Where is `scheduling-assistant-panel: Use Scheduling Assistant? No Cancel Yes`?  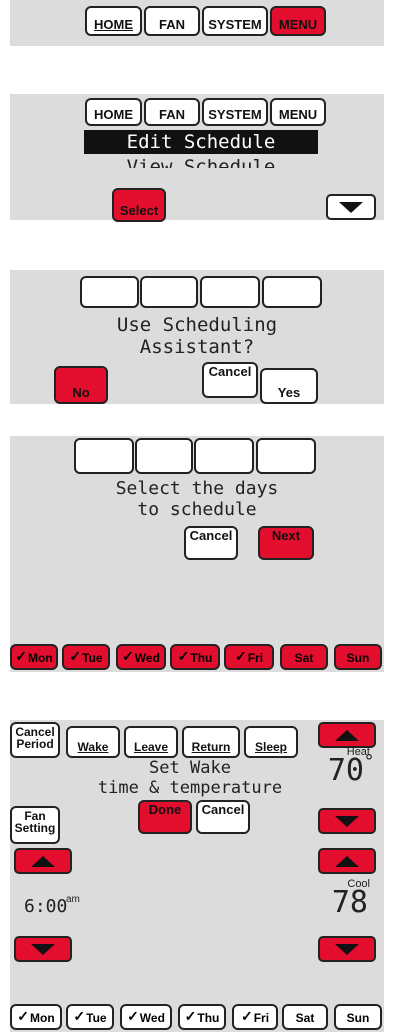 scheduling-assistant-panel: Use Scheduling Assistant? No Cancel Yes is located at coordinates (197, 337).